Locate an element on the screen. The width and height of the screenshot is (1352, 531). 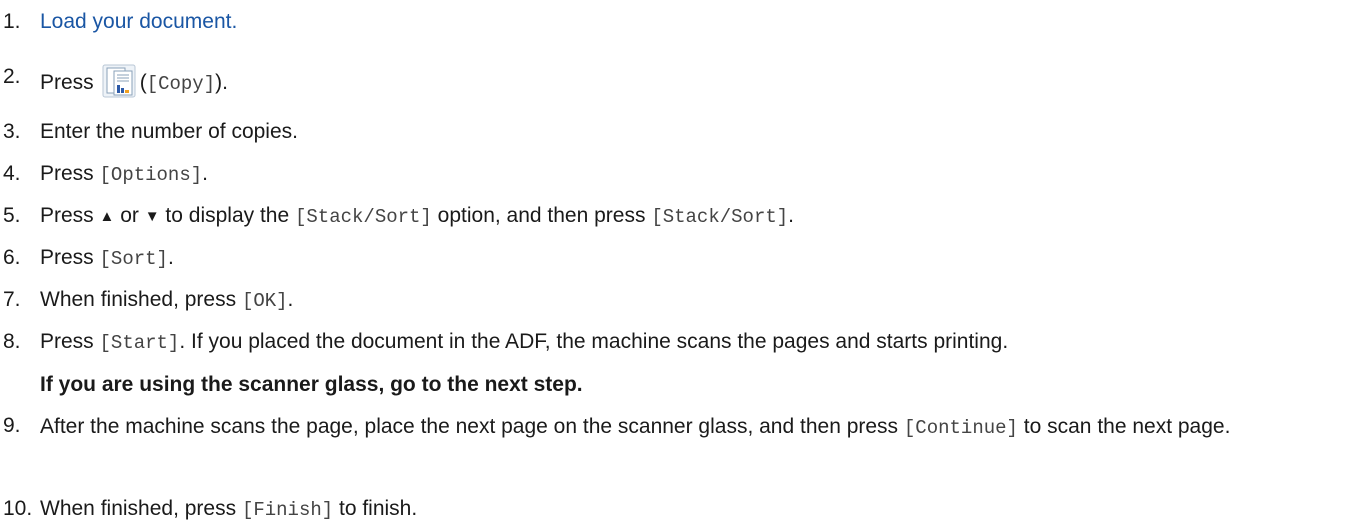
step-text: Press [Options]. is located at coordinates (124, 174).